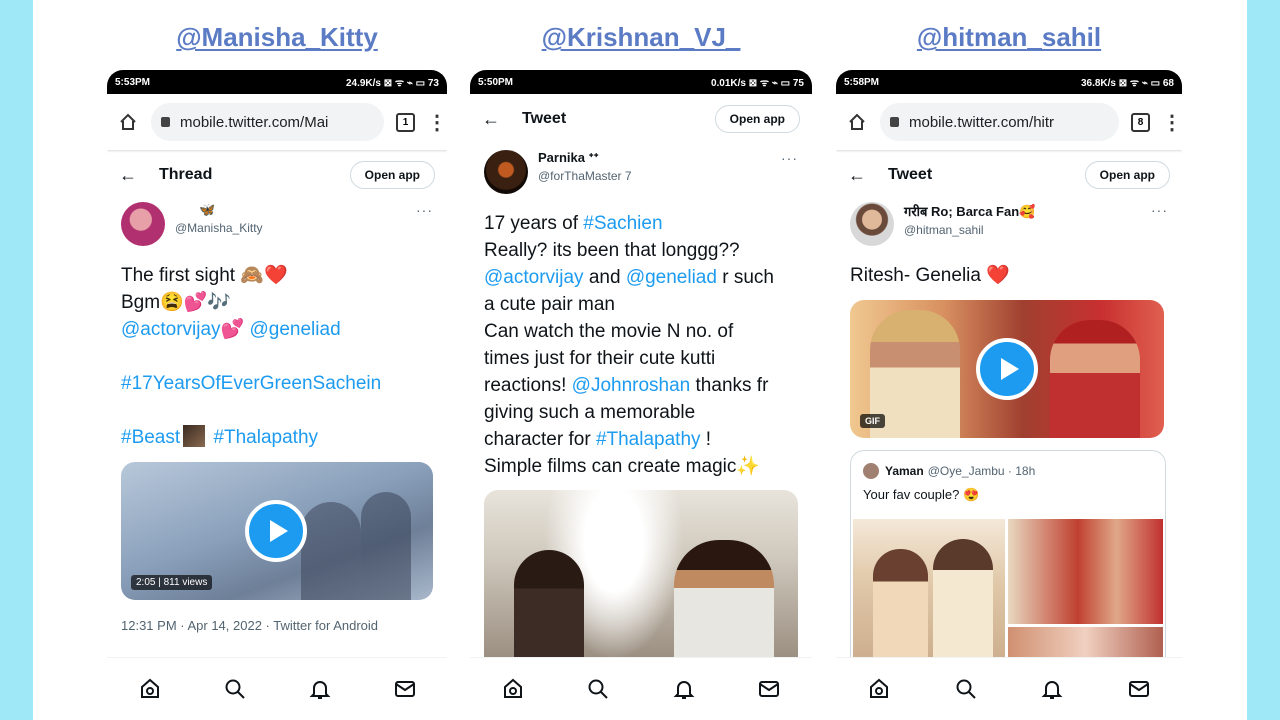 The width and height of the screenshot is (1280, 720). I want to click on text-segment: 17 years of, so click(534, 223).